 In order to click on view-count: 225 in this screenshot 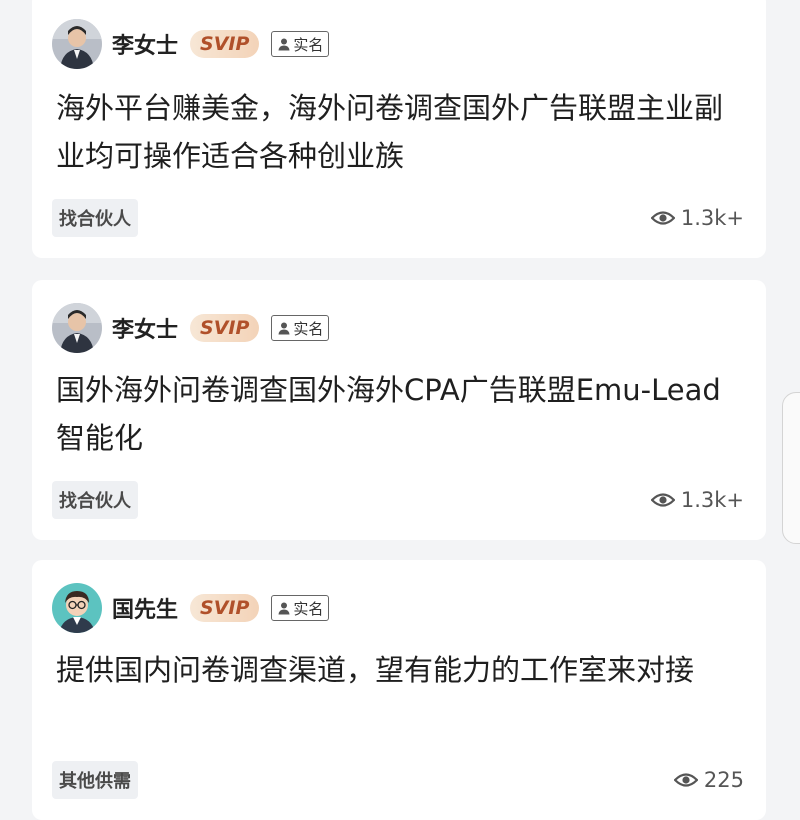, I will do `click(708, 780)`.